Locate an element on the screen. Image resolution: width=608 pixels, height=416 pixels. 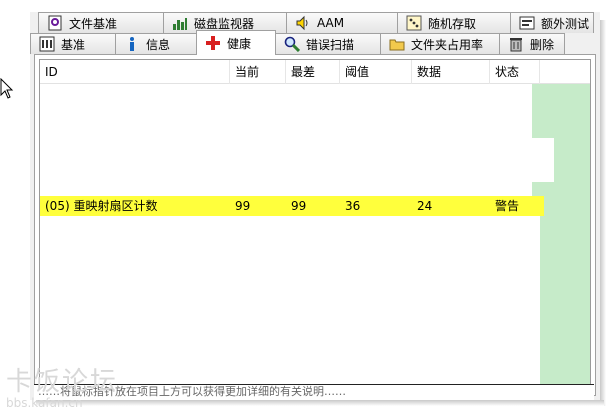
random-access-icon is located at coordinates (414, 23).